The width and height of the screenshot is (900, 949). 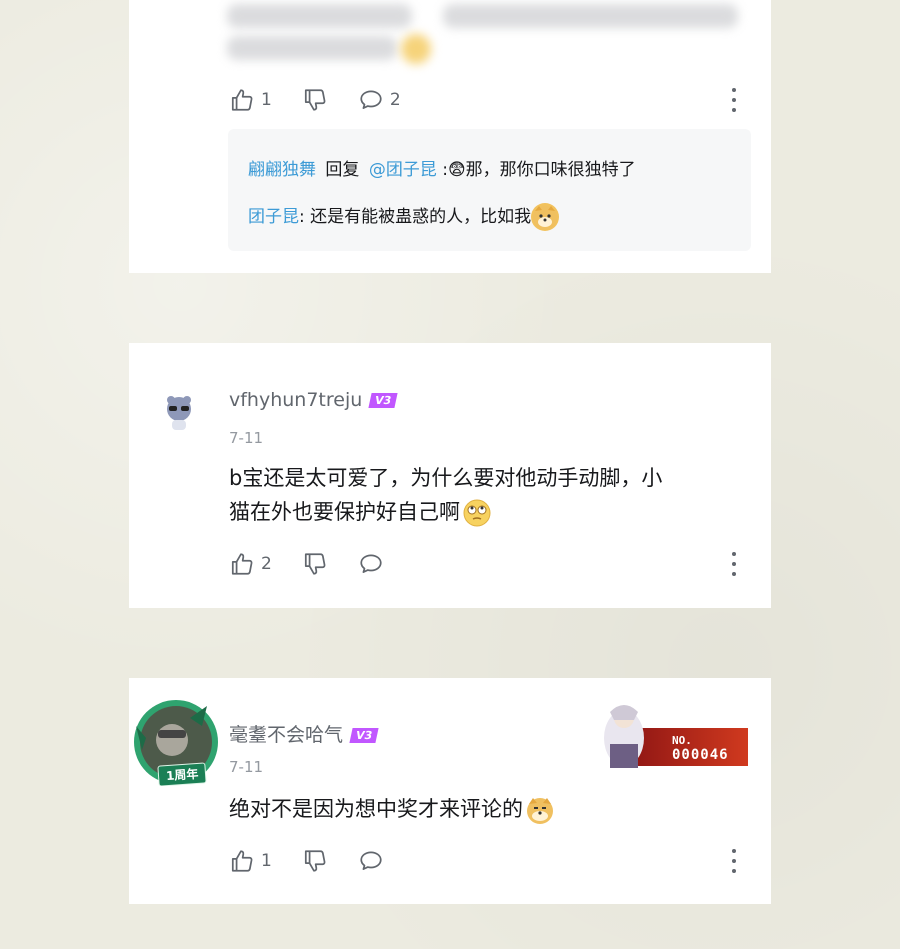 What do you see at coordinates (491, 564) in the screenshot?
I see `comment-actions: 2` at bounding box center [491, 564].